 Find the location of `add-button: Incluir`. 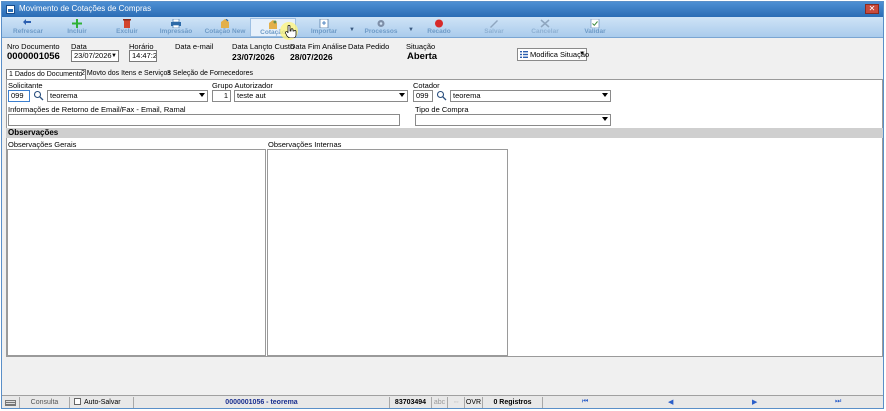

add-button: Incluir is located at coordinates (77, 27).